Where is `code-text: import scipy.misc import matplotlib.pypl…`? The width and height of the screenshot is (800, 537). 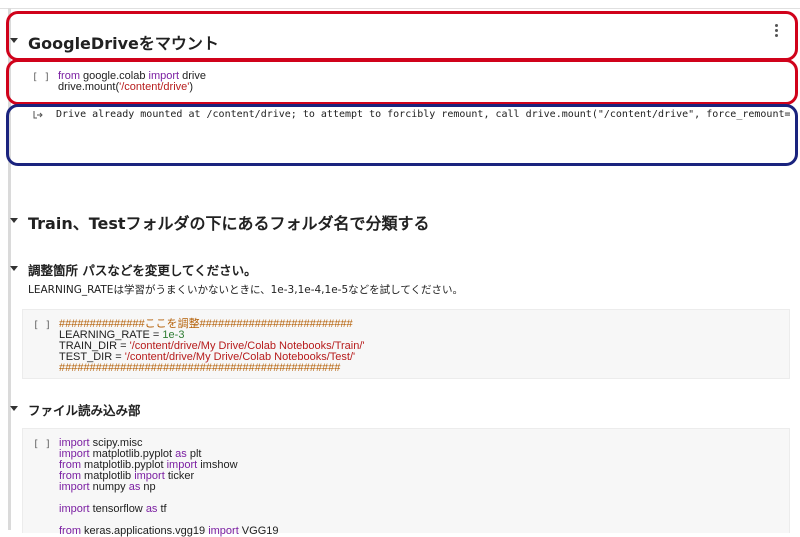
code-text: import scipy.misc import matplotlib.pypl… is located at coordinates (169, 487).